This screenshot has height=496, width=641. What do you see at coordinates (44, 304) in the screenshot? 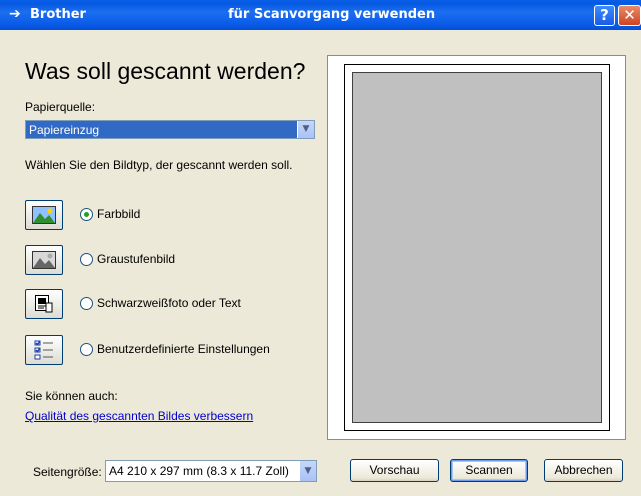
I see `bw-text-icon` at bounding box center [44, 304].